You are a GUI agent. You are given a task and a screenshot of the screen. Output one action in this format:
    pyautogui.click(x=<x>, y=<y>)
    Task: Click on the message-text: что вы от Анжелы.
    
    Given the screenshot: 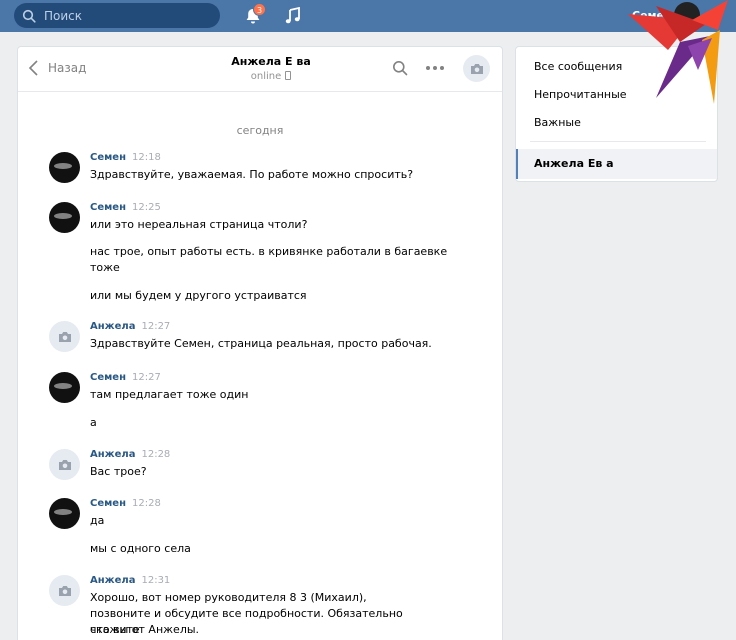 What is the action you would take?
    pyautogui.click(x=145, y=629)
    